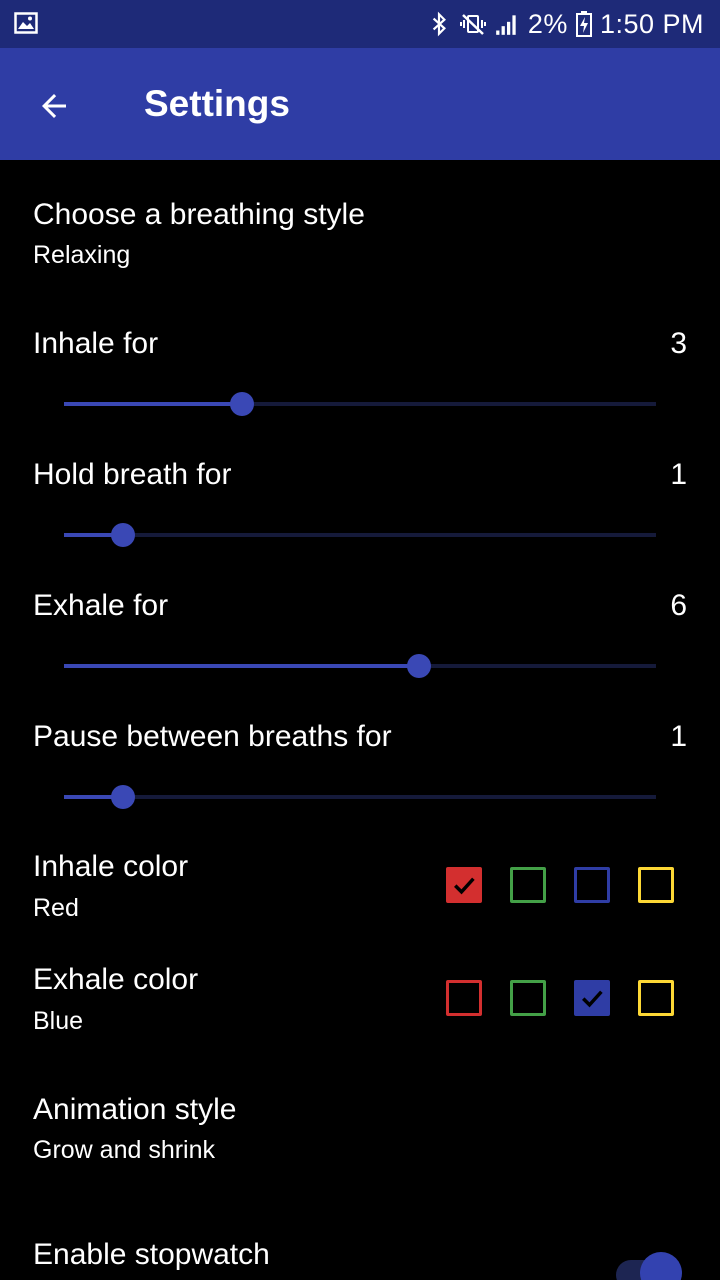  Describe the element at coordinates (111, 866) in the screenshot. I see `inhale-color-title: Inhale color` at that location.